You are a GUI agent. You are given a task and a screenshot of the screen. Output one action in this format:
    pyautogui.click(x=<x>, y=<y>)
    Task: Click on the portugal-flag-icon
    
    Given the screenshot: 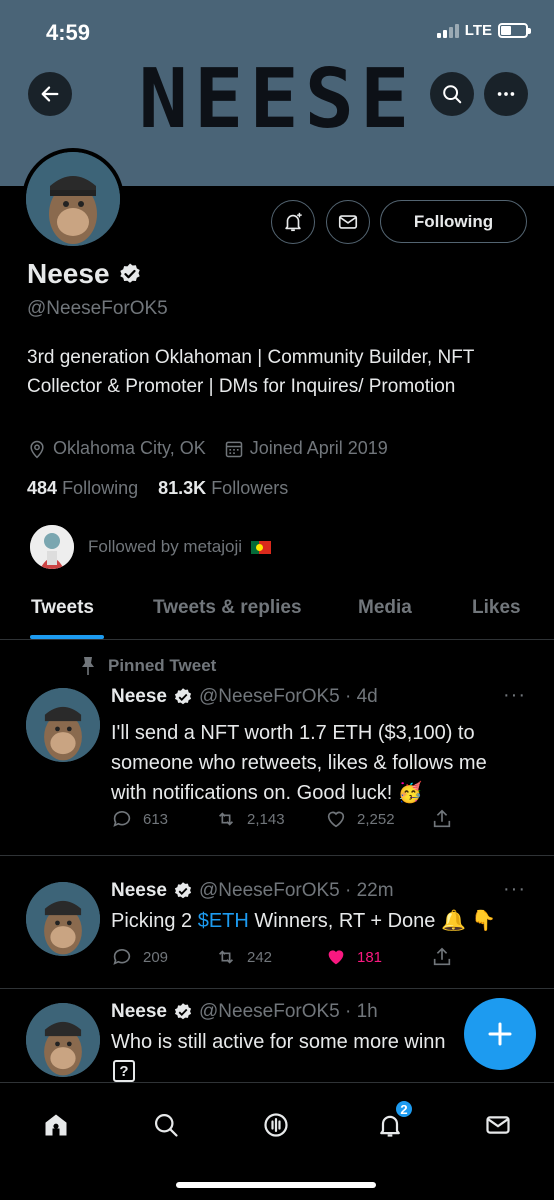 What is the action you would take?
    pyautogui.click(x=260, y=548)
    